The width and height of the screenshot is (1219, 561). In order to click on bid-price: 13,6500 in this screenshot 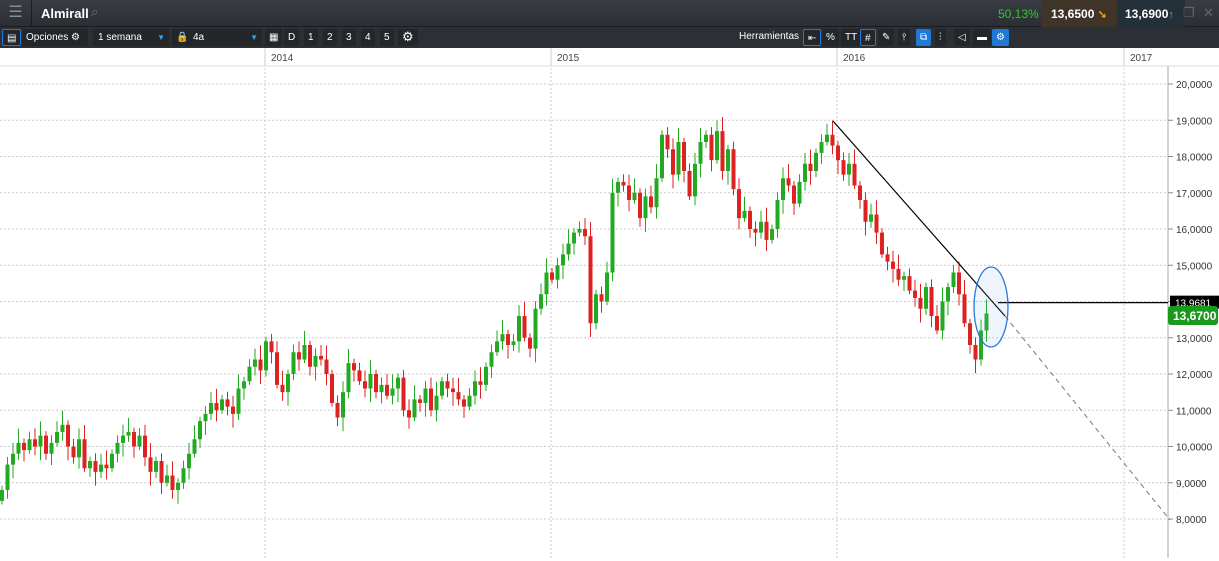, I will do `click(1073, 14)`.